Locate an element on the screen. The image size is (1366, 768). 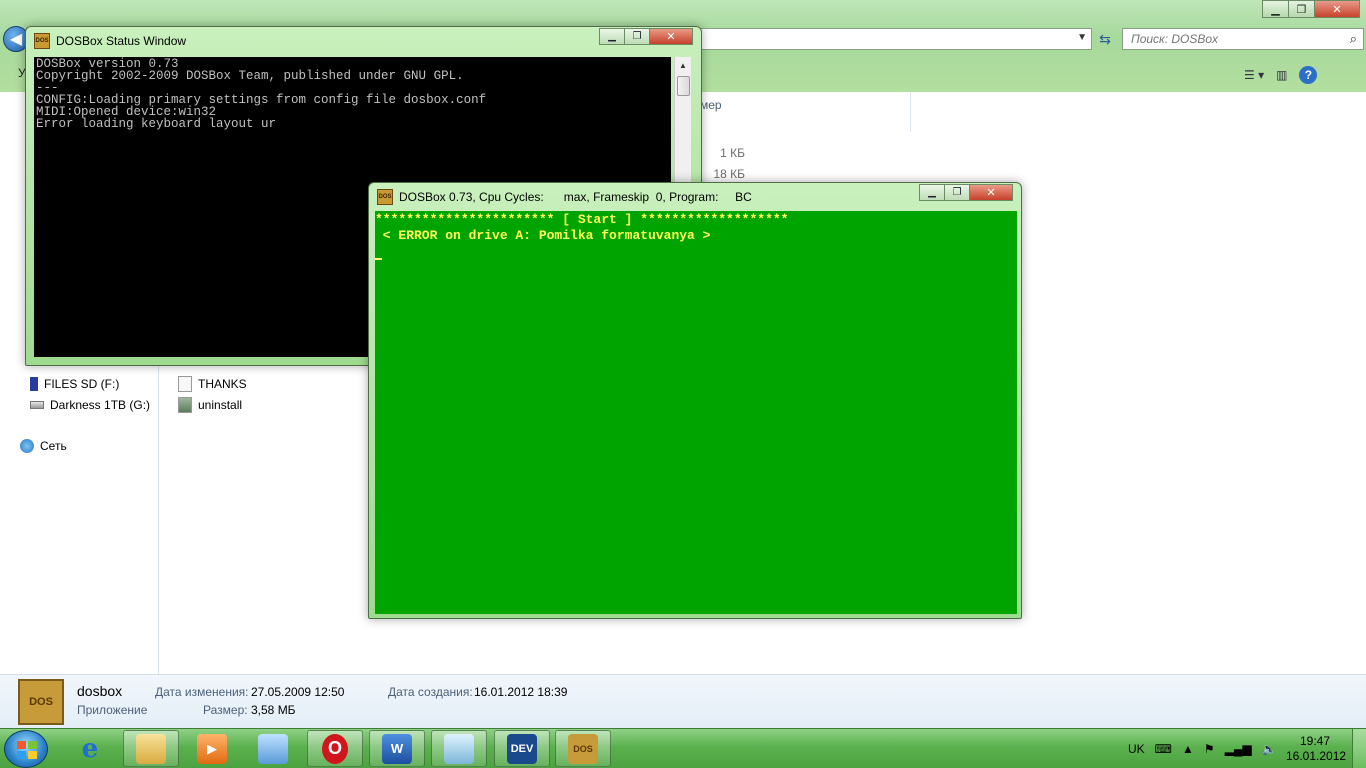
network-signal-icon: ▂▄▆ is located at coordinates (1238, 749).